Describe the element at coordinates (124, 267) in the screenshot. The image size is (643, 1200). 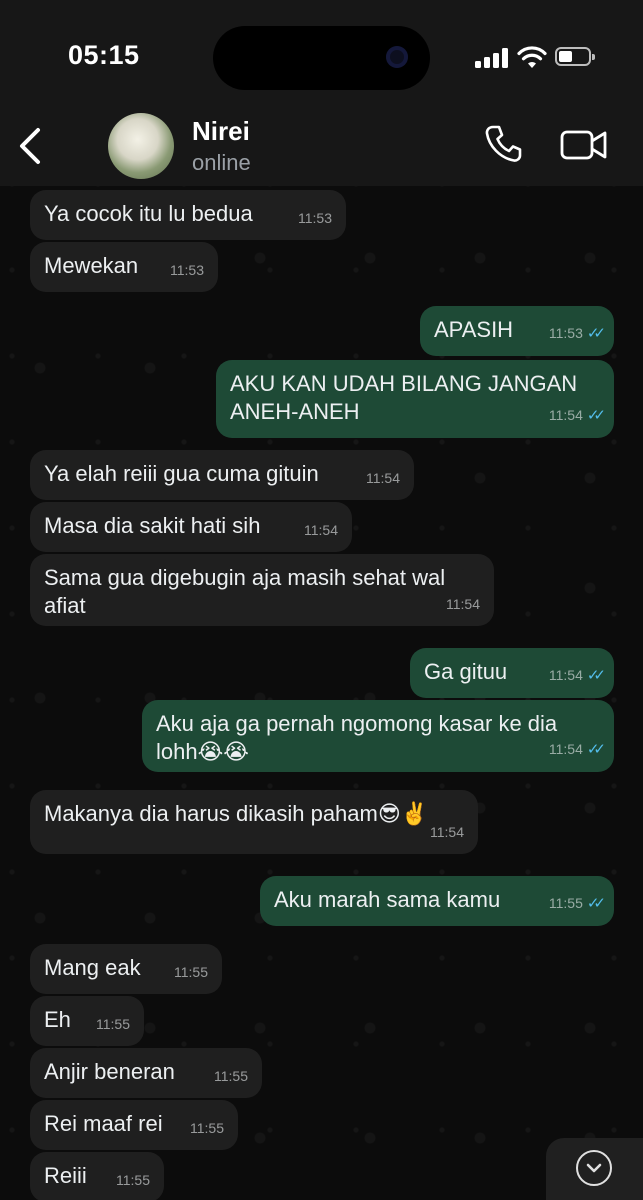
I see `message-bubble-incoming: Mewekan 11:53` at that location.